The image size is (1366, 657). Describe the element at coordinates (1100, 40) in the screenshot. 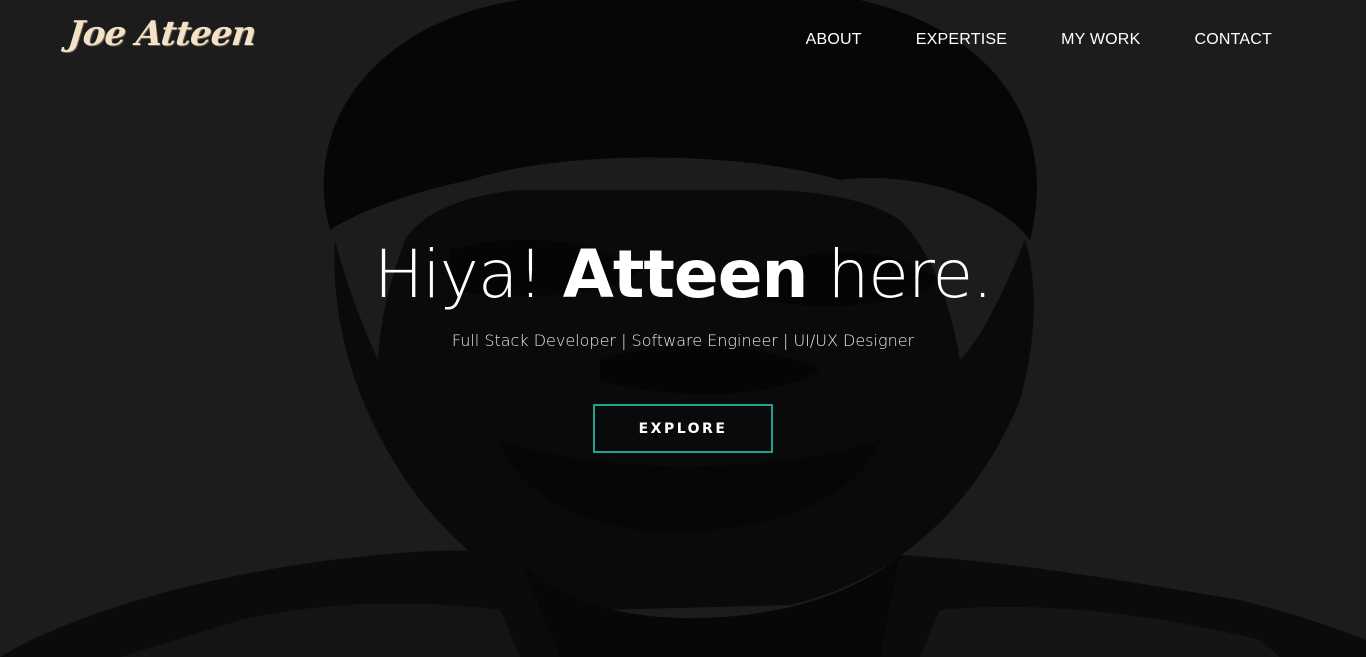

I see `nav-item-my-work: MY WORK` at that location.